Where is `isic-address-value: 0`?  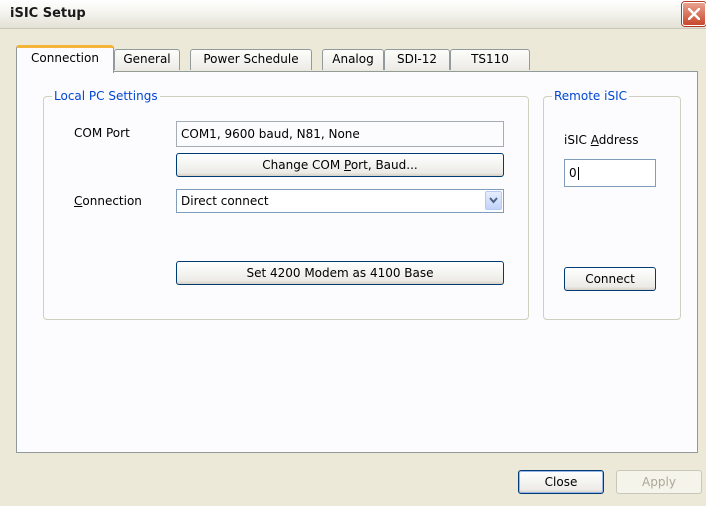 isic-address-value: 0 is located at coordinates (573, 173).